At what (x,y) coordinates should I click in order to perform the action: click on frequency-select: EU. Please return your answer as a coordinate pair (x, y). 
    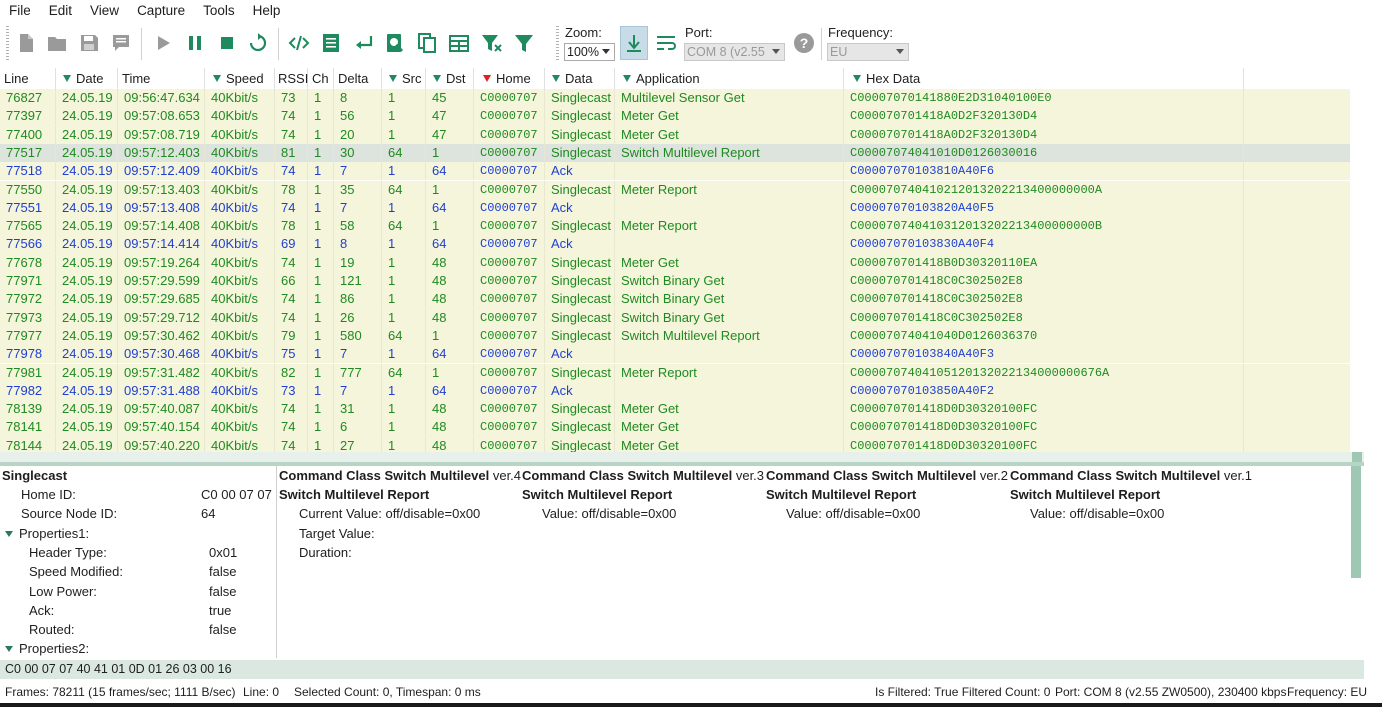
    Looking at the image, I should click on (868, 52).